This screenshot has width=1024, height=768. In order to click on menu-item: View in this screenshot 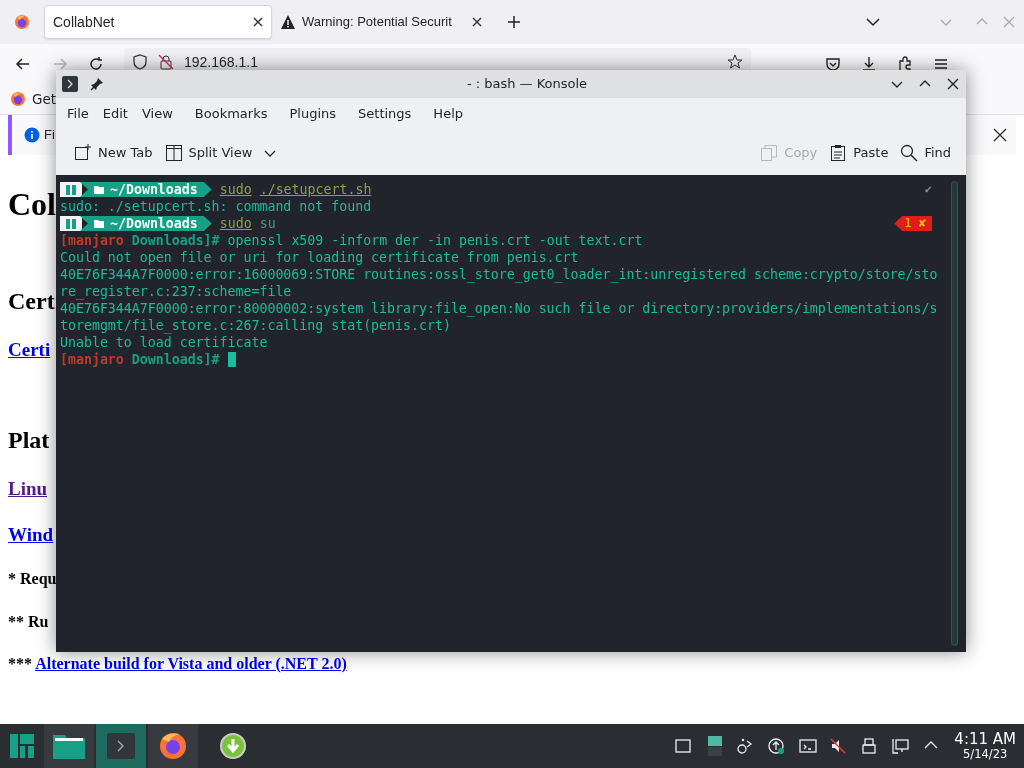, I will do `click(157, 114)`.